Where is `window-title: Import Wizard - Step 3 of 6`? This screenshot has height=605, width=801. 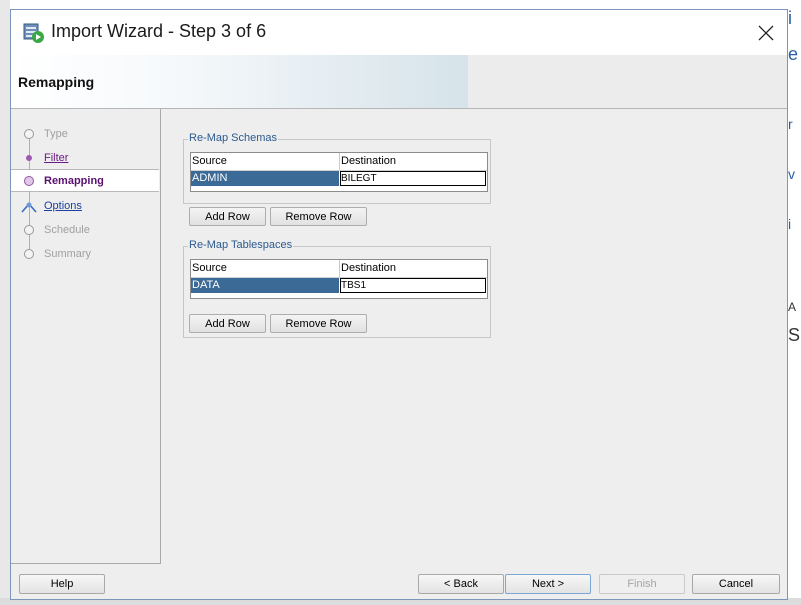
window-title: Import Wizard - Step 3 of 6 is located at coordinates (159, 31).